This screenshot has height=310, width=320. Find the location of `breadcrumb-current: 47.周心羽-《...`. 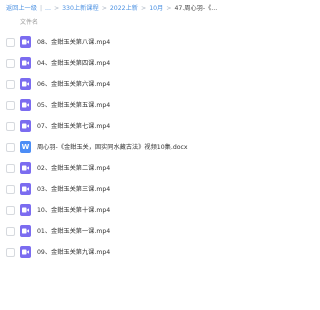

breadcrumb-current: 47.周心羽-《... is located at coordinates (196, 8).